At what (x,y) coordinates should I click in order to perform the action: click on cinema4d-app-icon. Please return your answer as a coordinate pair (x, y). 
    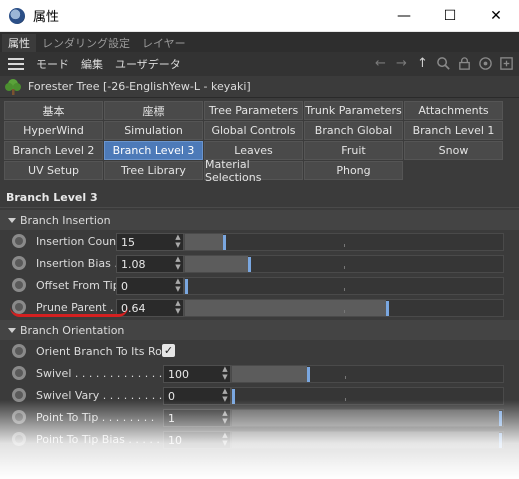
    Looking at the image, I should click on (17, 15).